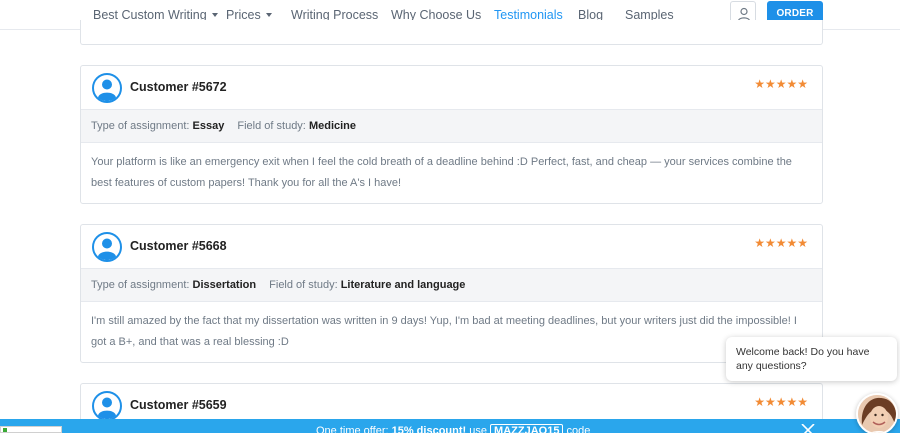  Describe the element at coordinates (429, 429) in the screenshot. I see `promo-discount: 15% discount!` at that location.